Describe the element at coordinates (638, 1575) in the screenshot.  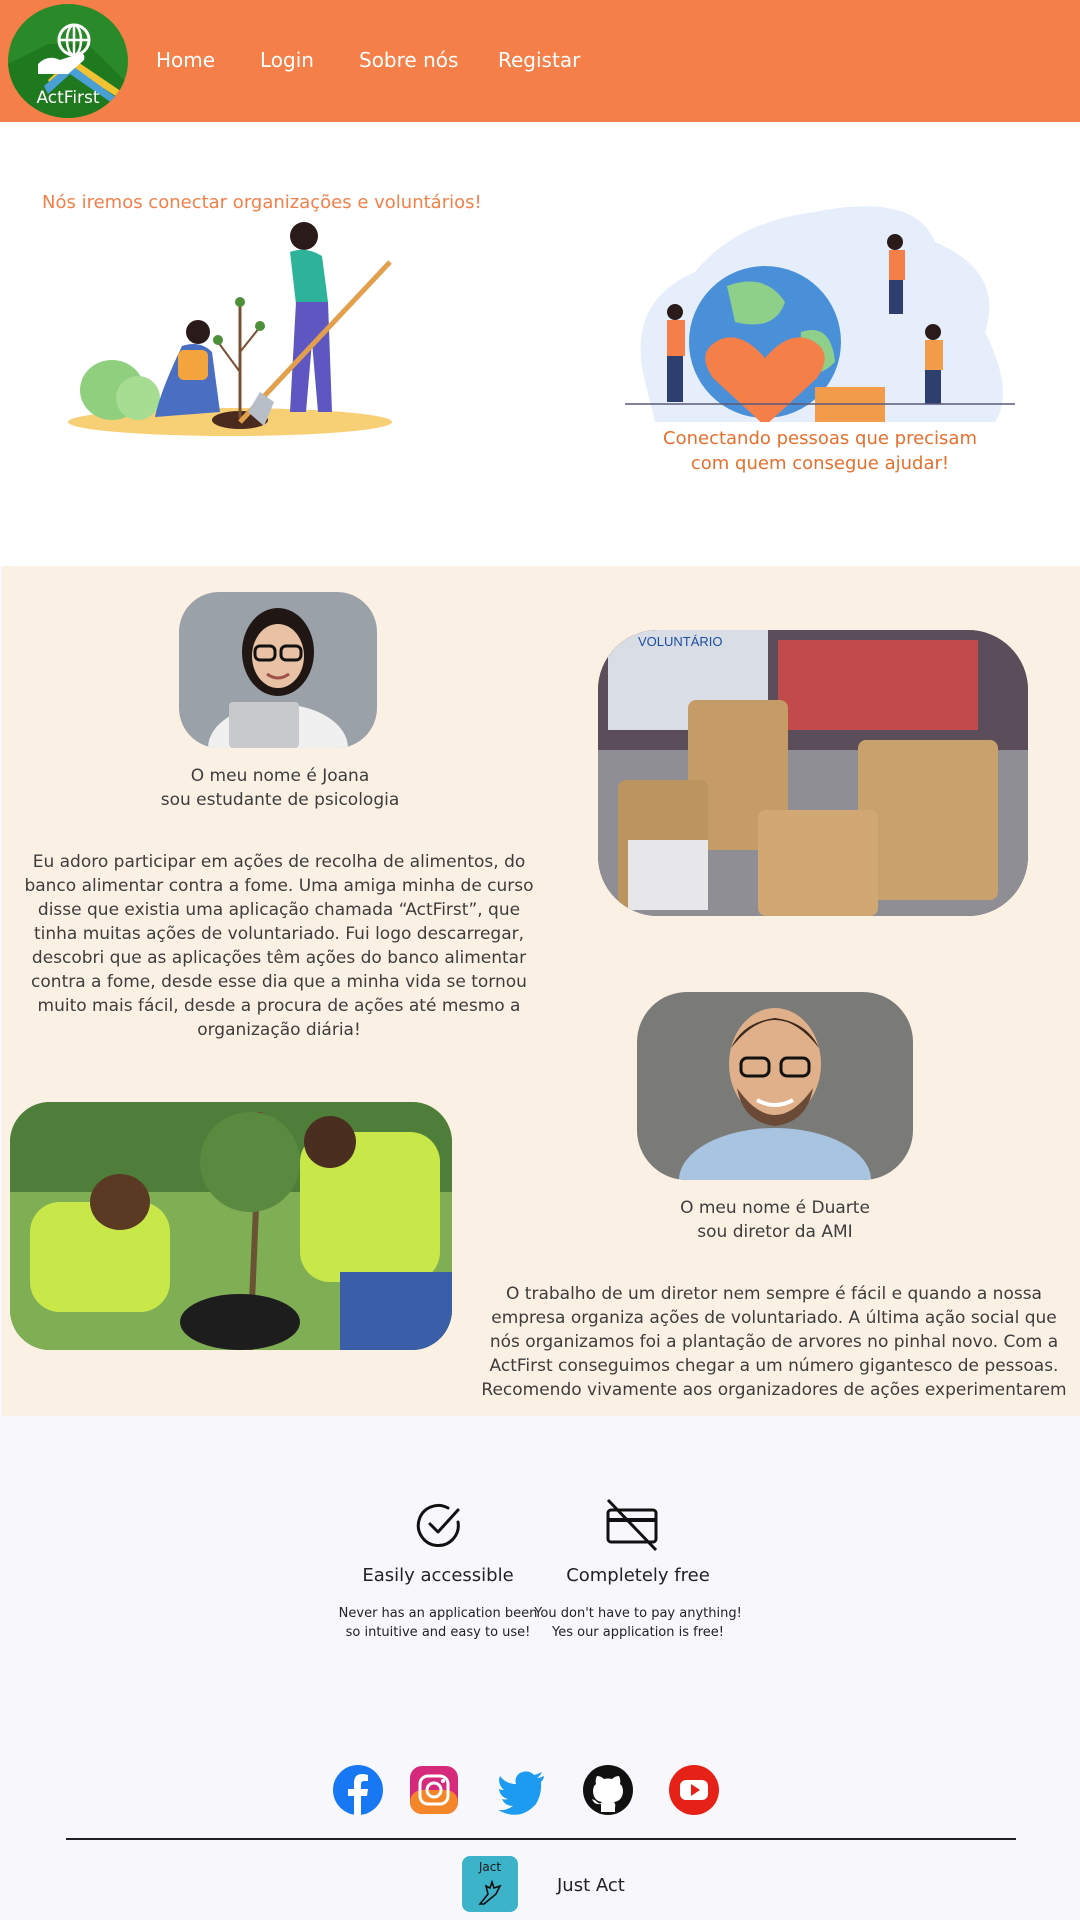
I see `feature-title-free: Completely free` at that location.